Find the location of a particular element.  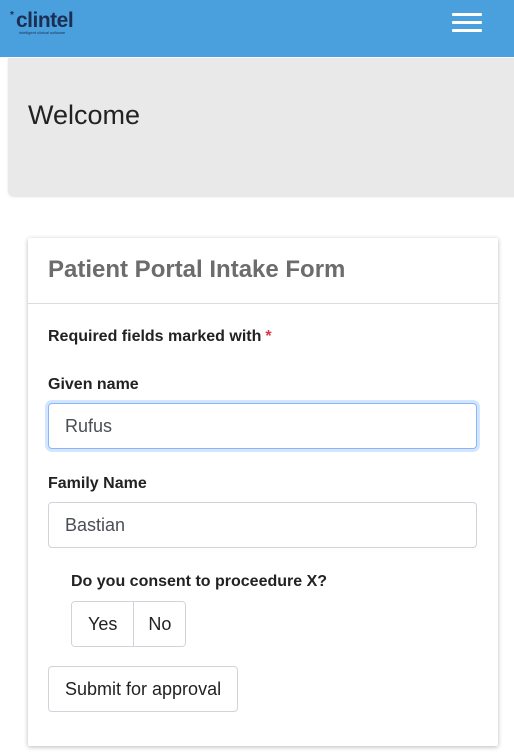

required-asterisk: * is located at coordinates (268, 336).